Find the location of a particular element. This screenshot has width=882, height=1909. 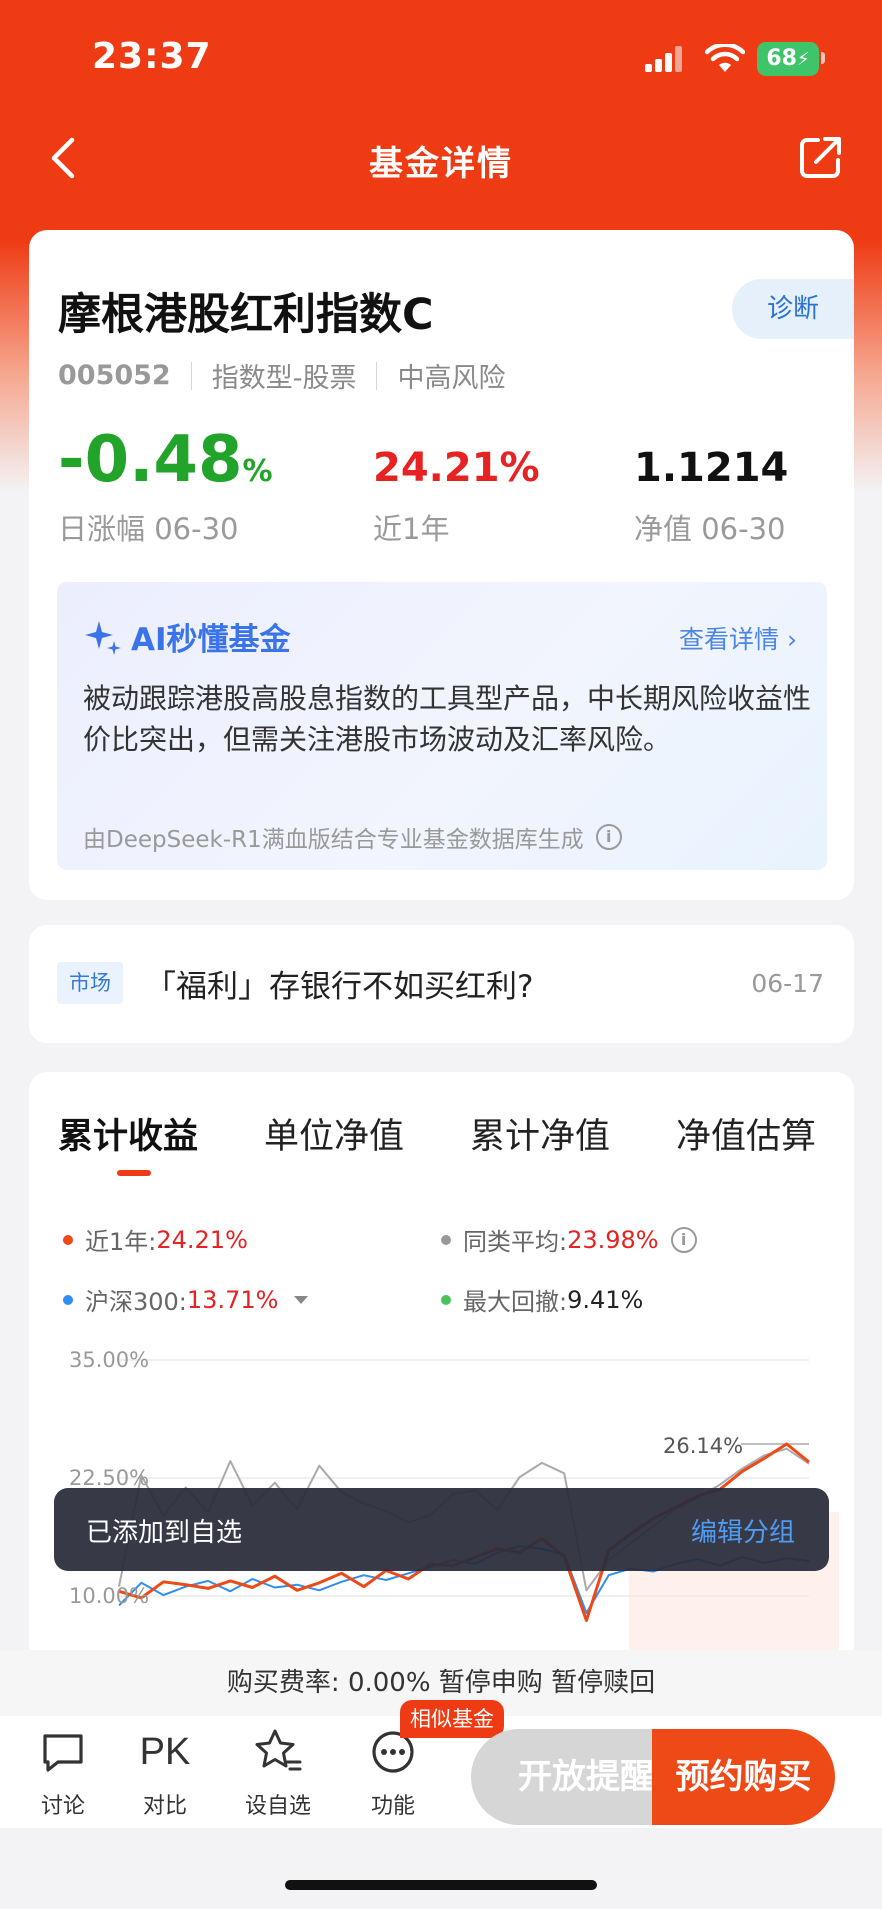

home-indicator is located at coordinates (441, 1885).